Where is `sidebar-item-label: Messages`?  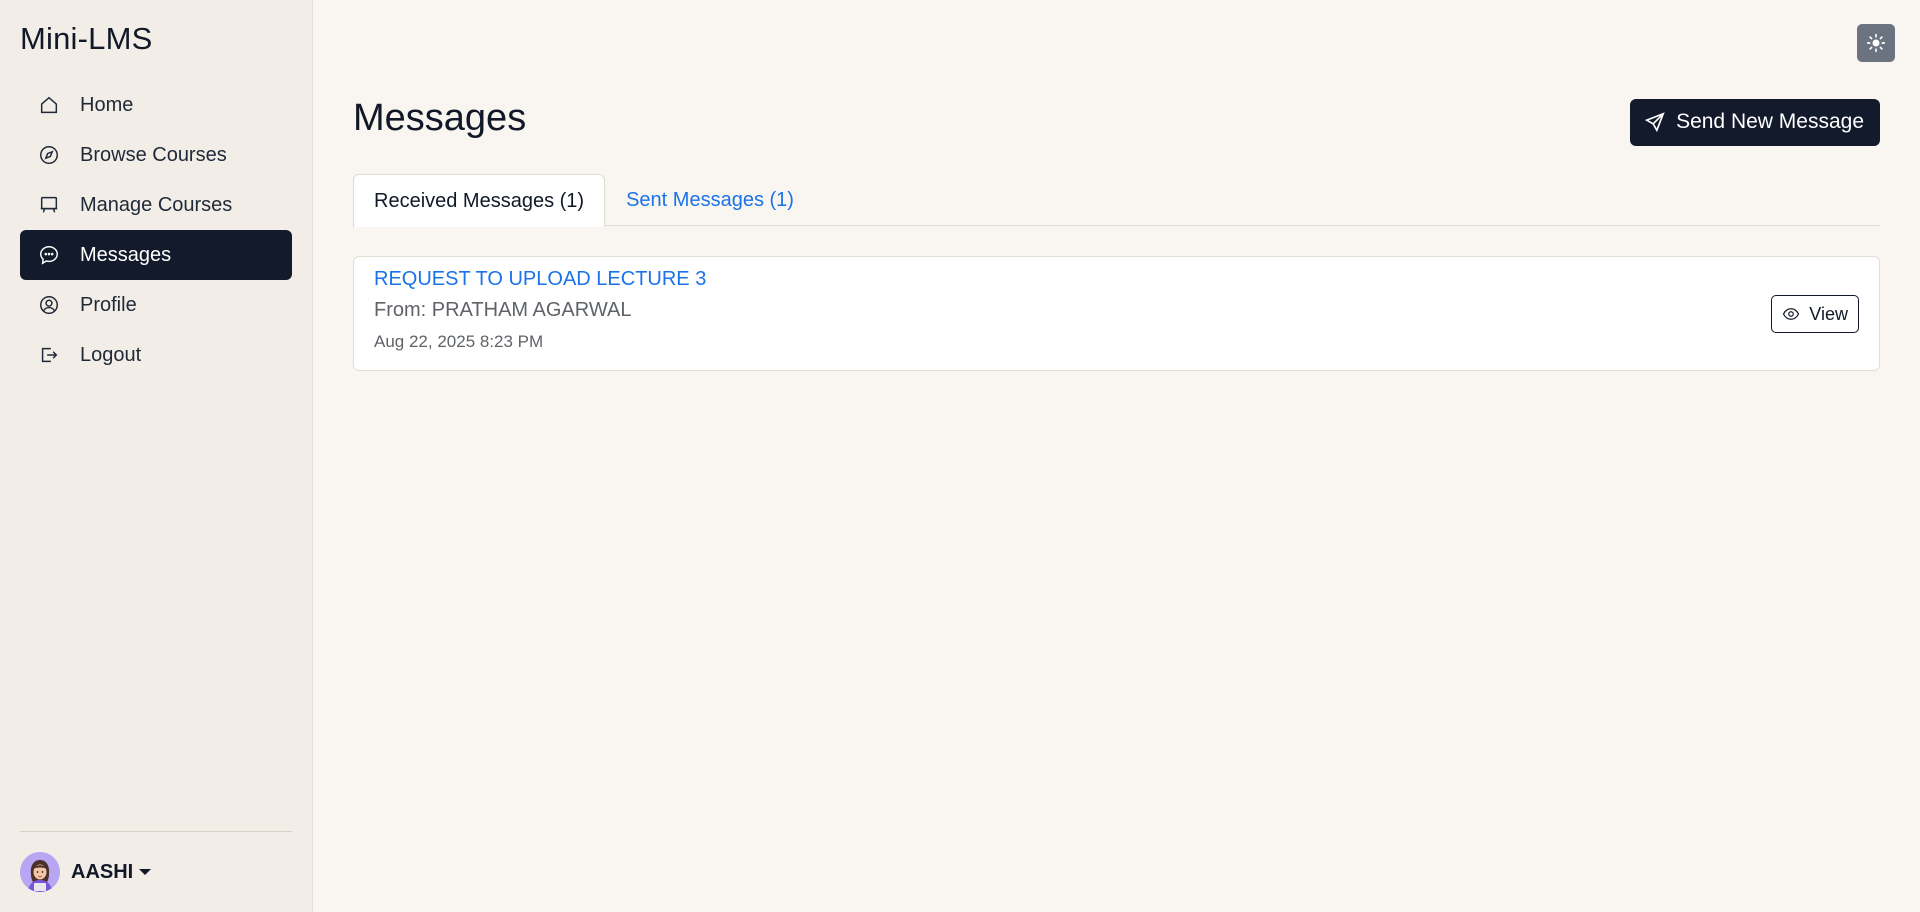 sidebar-item-label: Messages is located at coordinates (126, 254).